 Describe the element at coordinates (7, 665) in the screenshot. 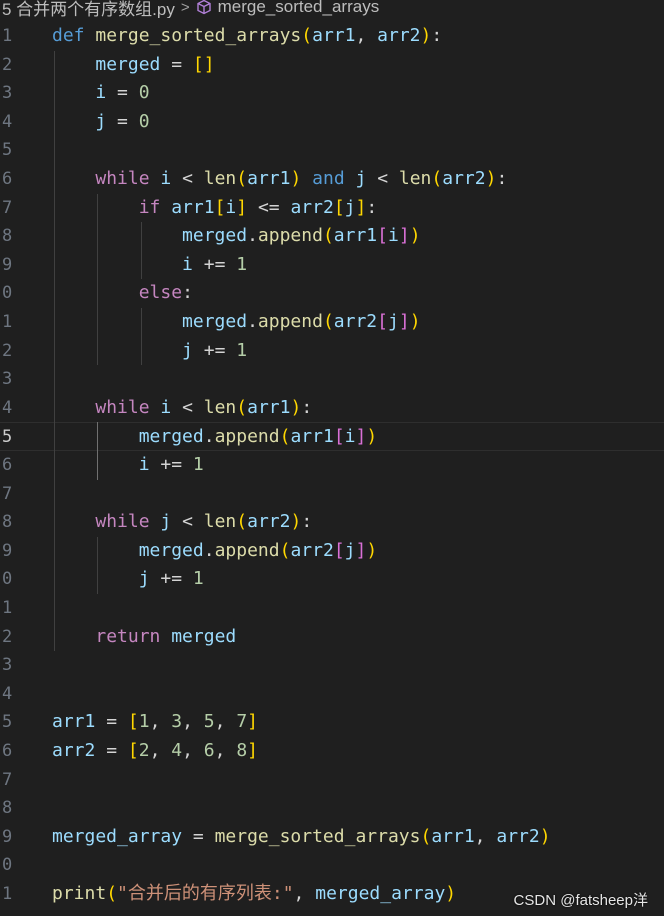

I see `line-number: 3` at that location.